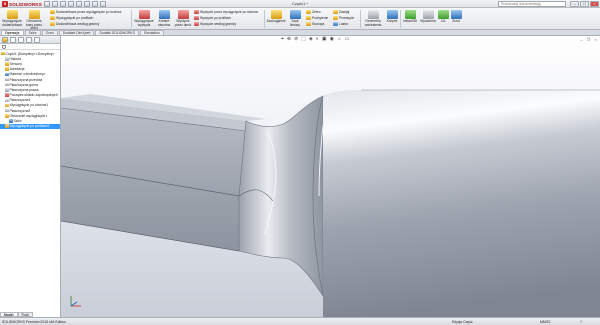 Image resolution: width=600 pixels, height=325 pixels. I want to click on revolve-cut-icon, so click(183, 14).